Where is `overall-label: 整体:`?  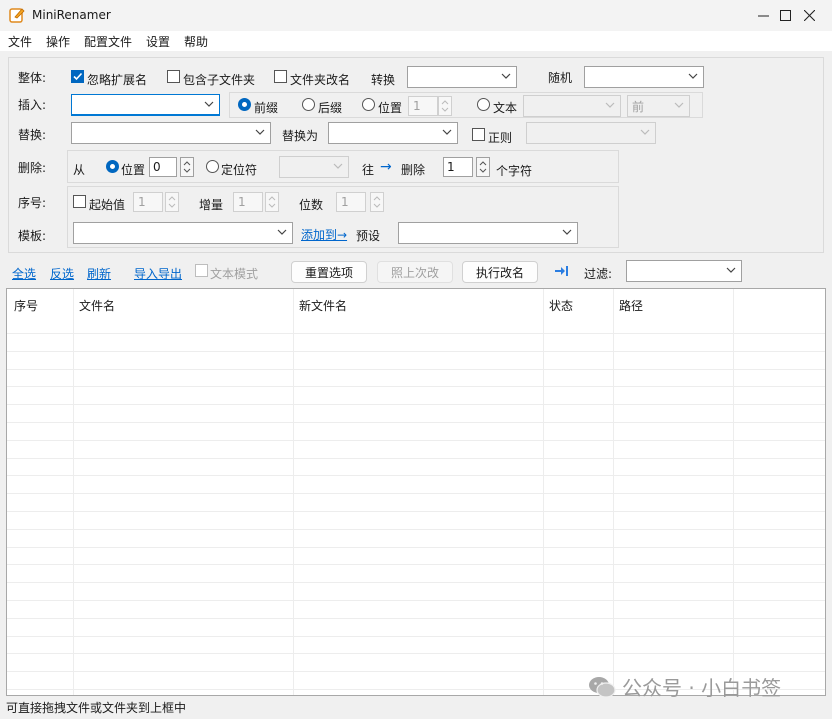 overall-label: 整体: is located at coordinates (32, 78).